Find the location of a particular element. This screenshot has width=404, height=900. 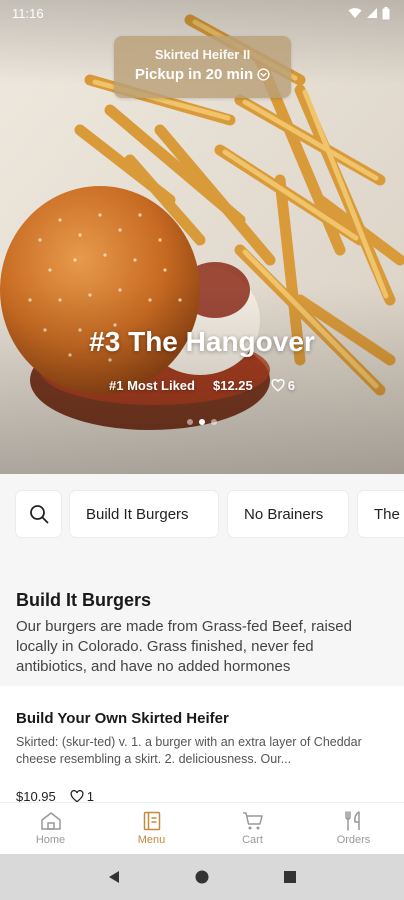

pickup-time: Pickup in 20 min is located at coordinates (202, 74).